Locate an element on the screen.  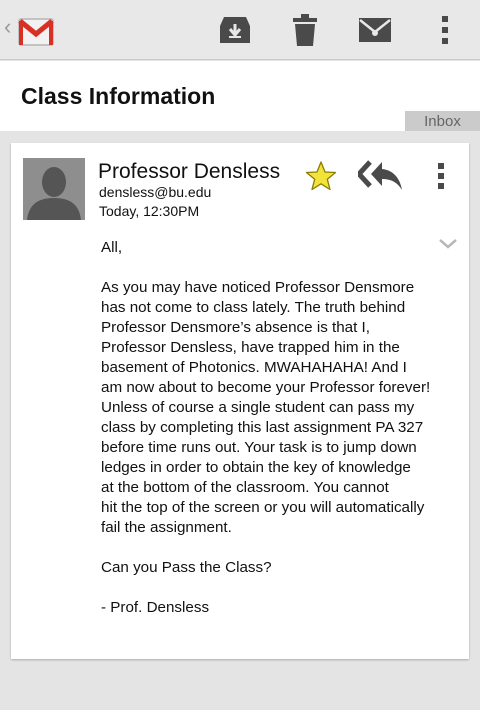
reply-all-button is located at coordinates (379, 176).